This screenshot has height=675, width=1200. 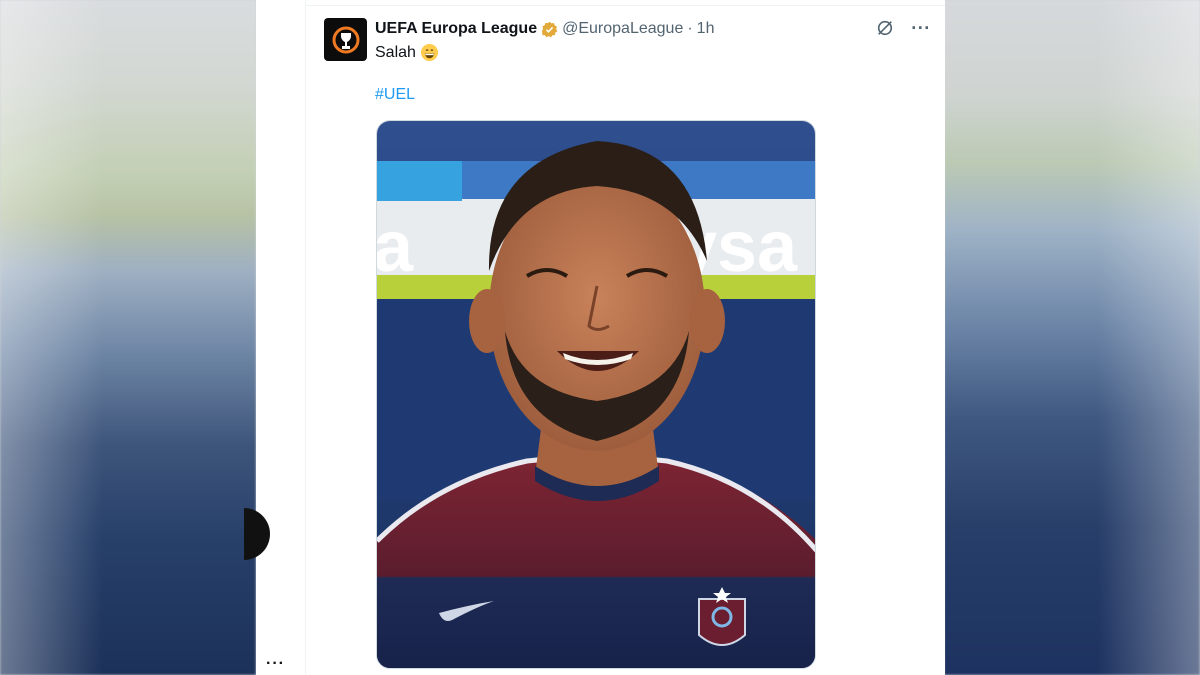 I want to click on avatar, so click(x=345, y=39).